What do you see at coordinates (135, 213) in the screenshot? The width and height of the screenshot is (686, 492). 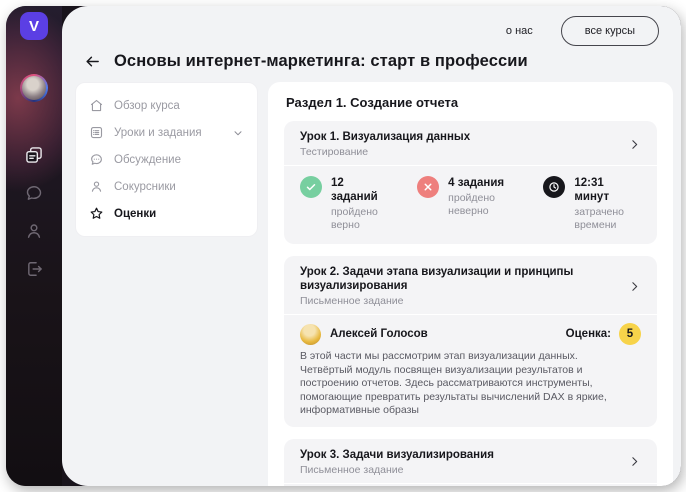 I see `menu-item-label: Оценки` at bounding box center [135, 213].